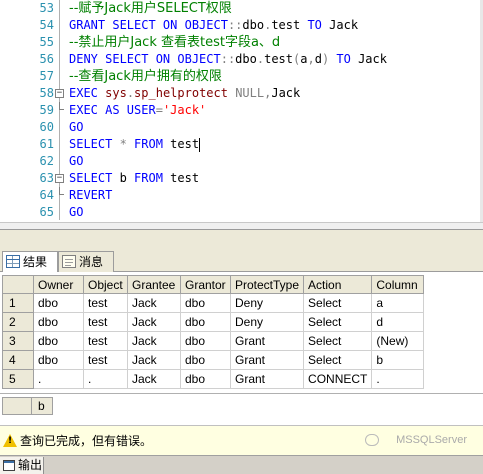 This screenshot has width=483, height=474. What do you see at coordinates (86, 441) in the screenshot?
I see `status-message: 查询已完成，但有错误。` at bounding box center [86, 441].